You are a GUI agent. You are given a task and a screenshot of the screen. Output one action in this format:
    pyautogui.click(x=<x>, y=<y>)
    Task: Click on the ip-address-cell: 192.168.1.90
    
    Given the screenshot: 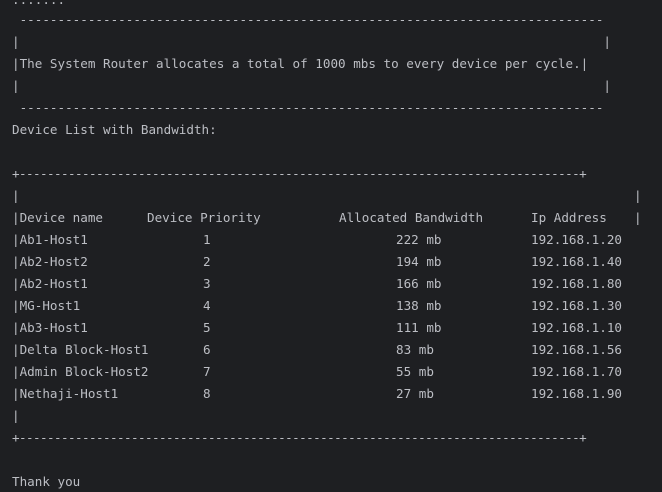 What is the action you would take?
    pyautogui.click(x=576, y=393)
    